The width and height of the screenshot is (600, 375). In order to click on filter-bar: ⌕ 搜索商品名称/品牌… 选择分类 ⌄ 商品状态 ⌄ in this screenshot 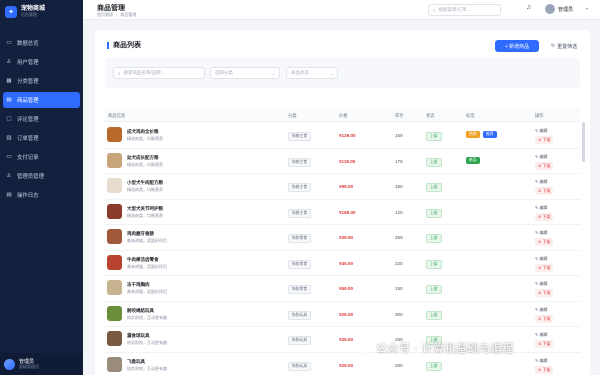, I will do `click(342, 73)`.